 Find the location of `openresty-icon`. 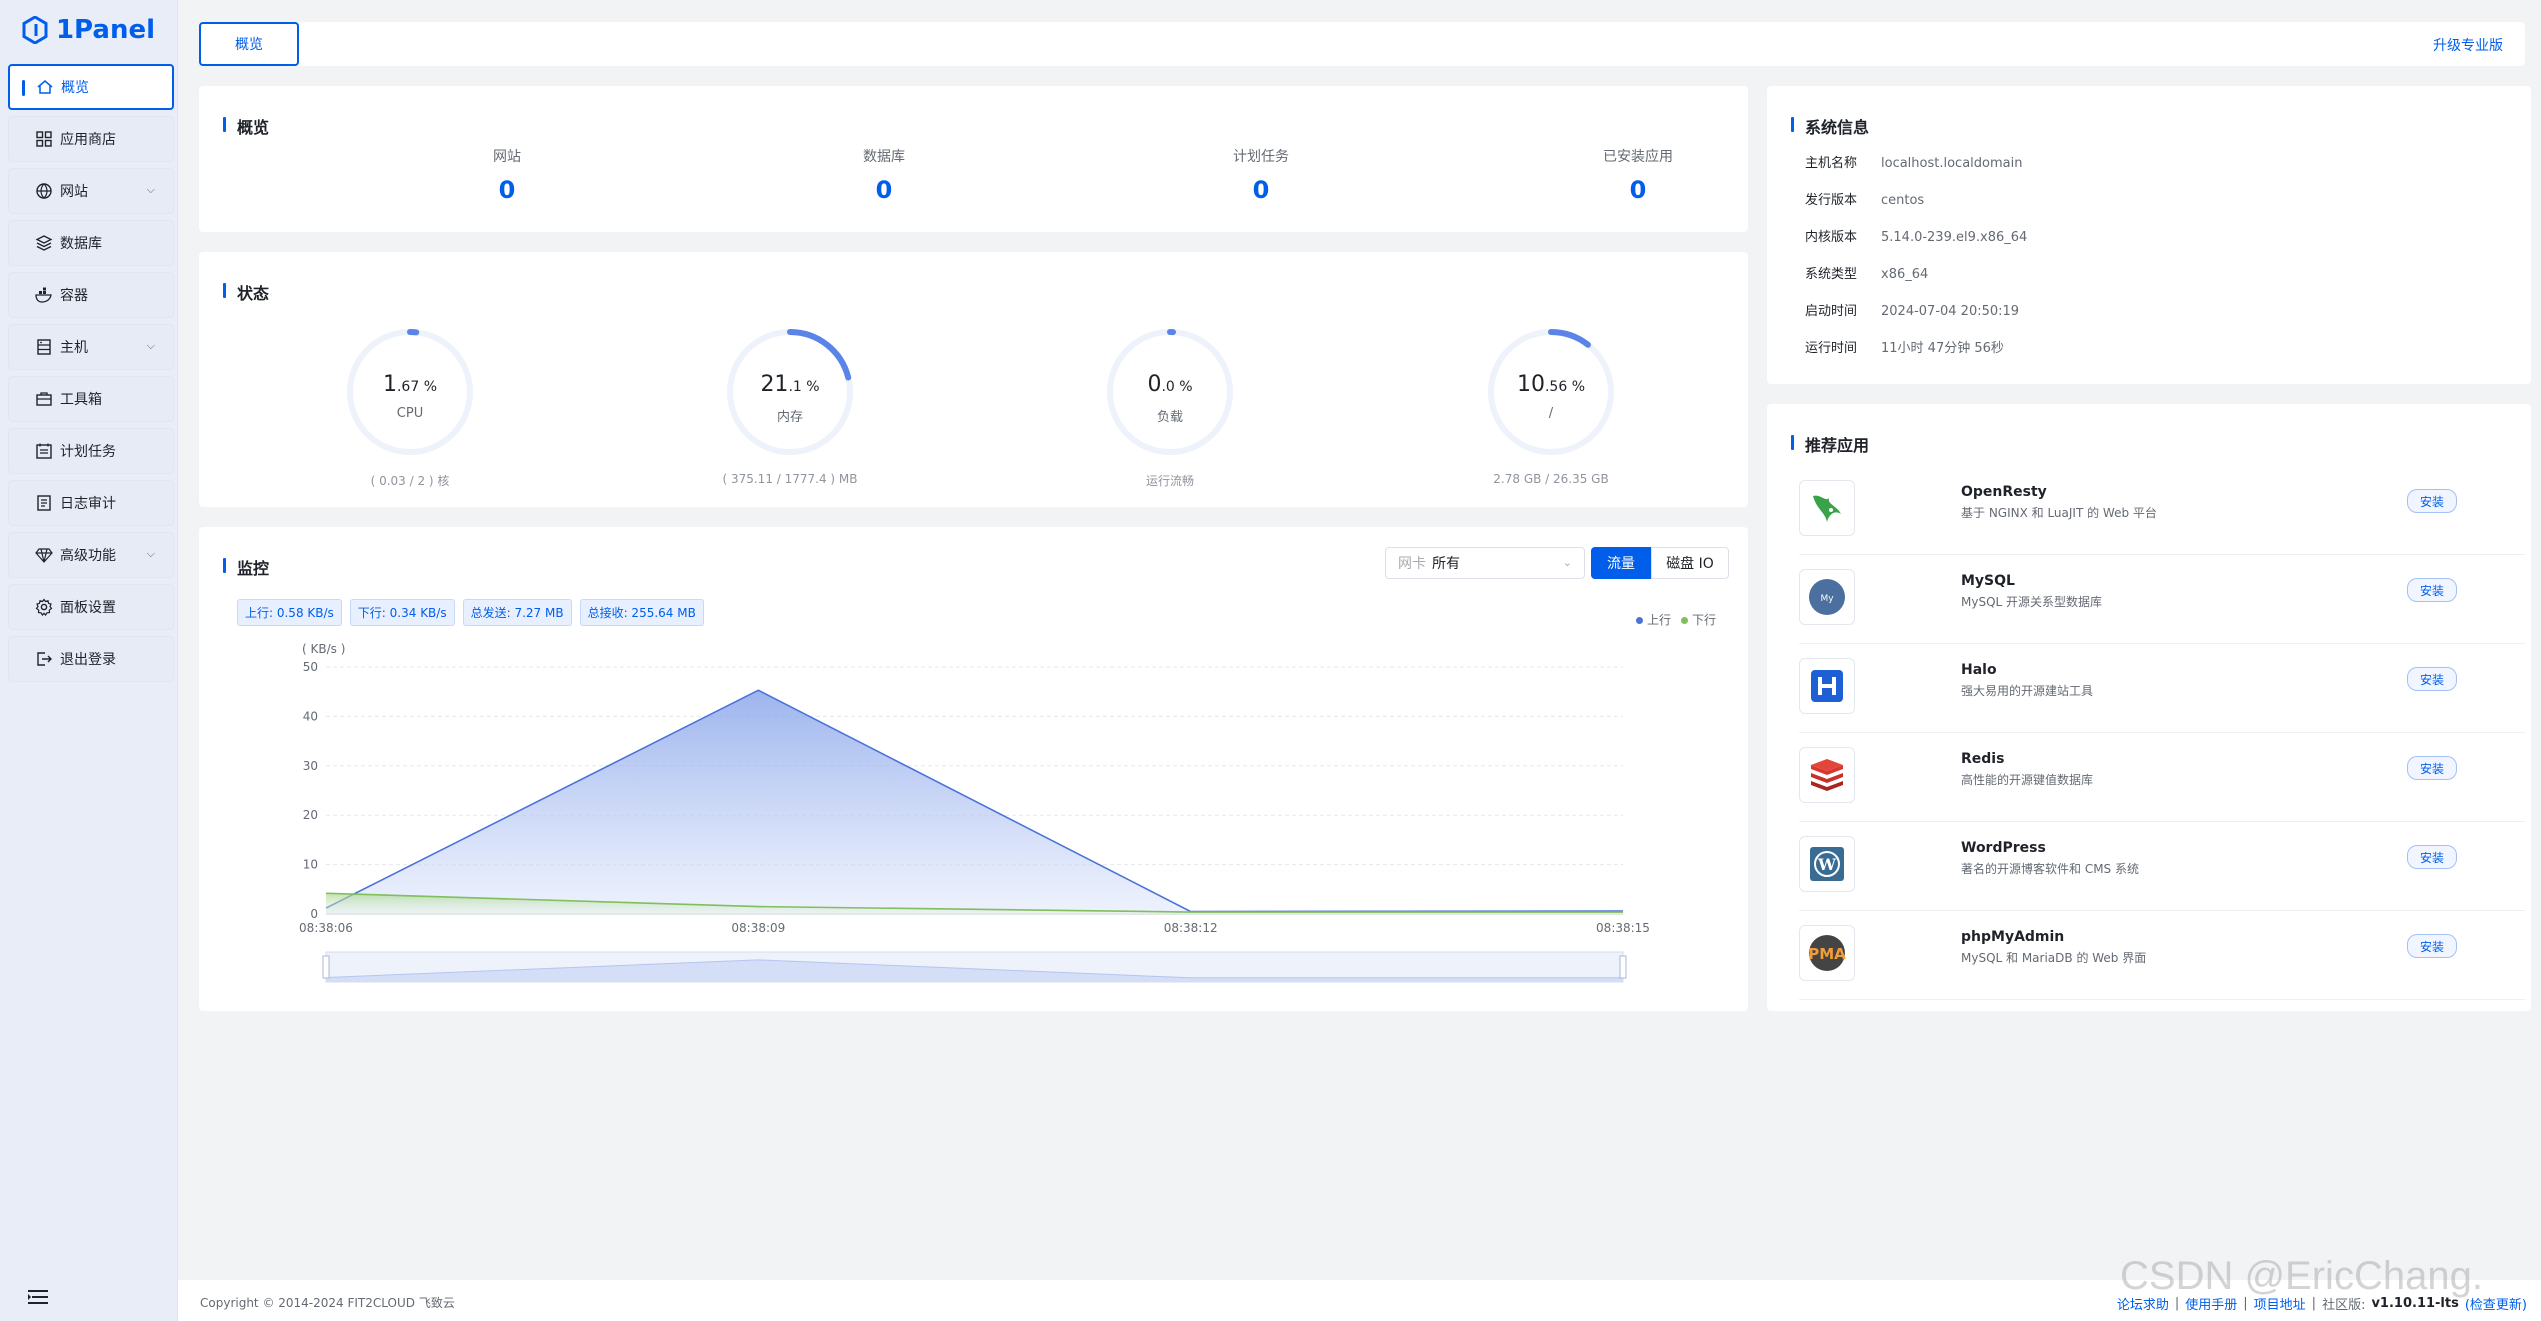

openresty-icon is located at coordinates (1827, 508).